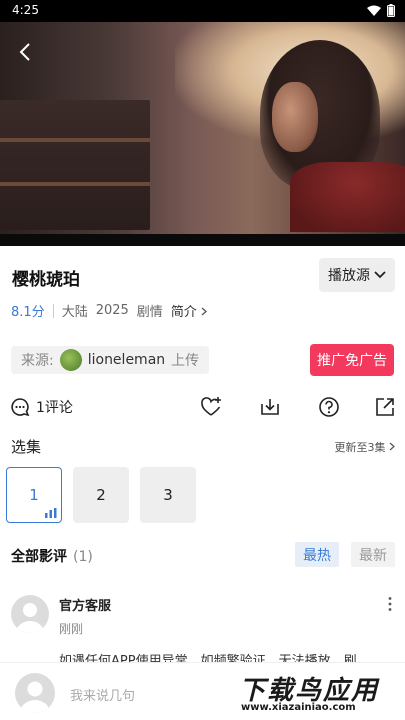 The image size is (405, 720). I want to click on status-bar: 4:25, so click(202, 11).